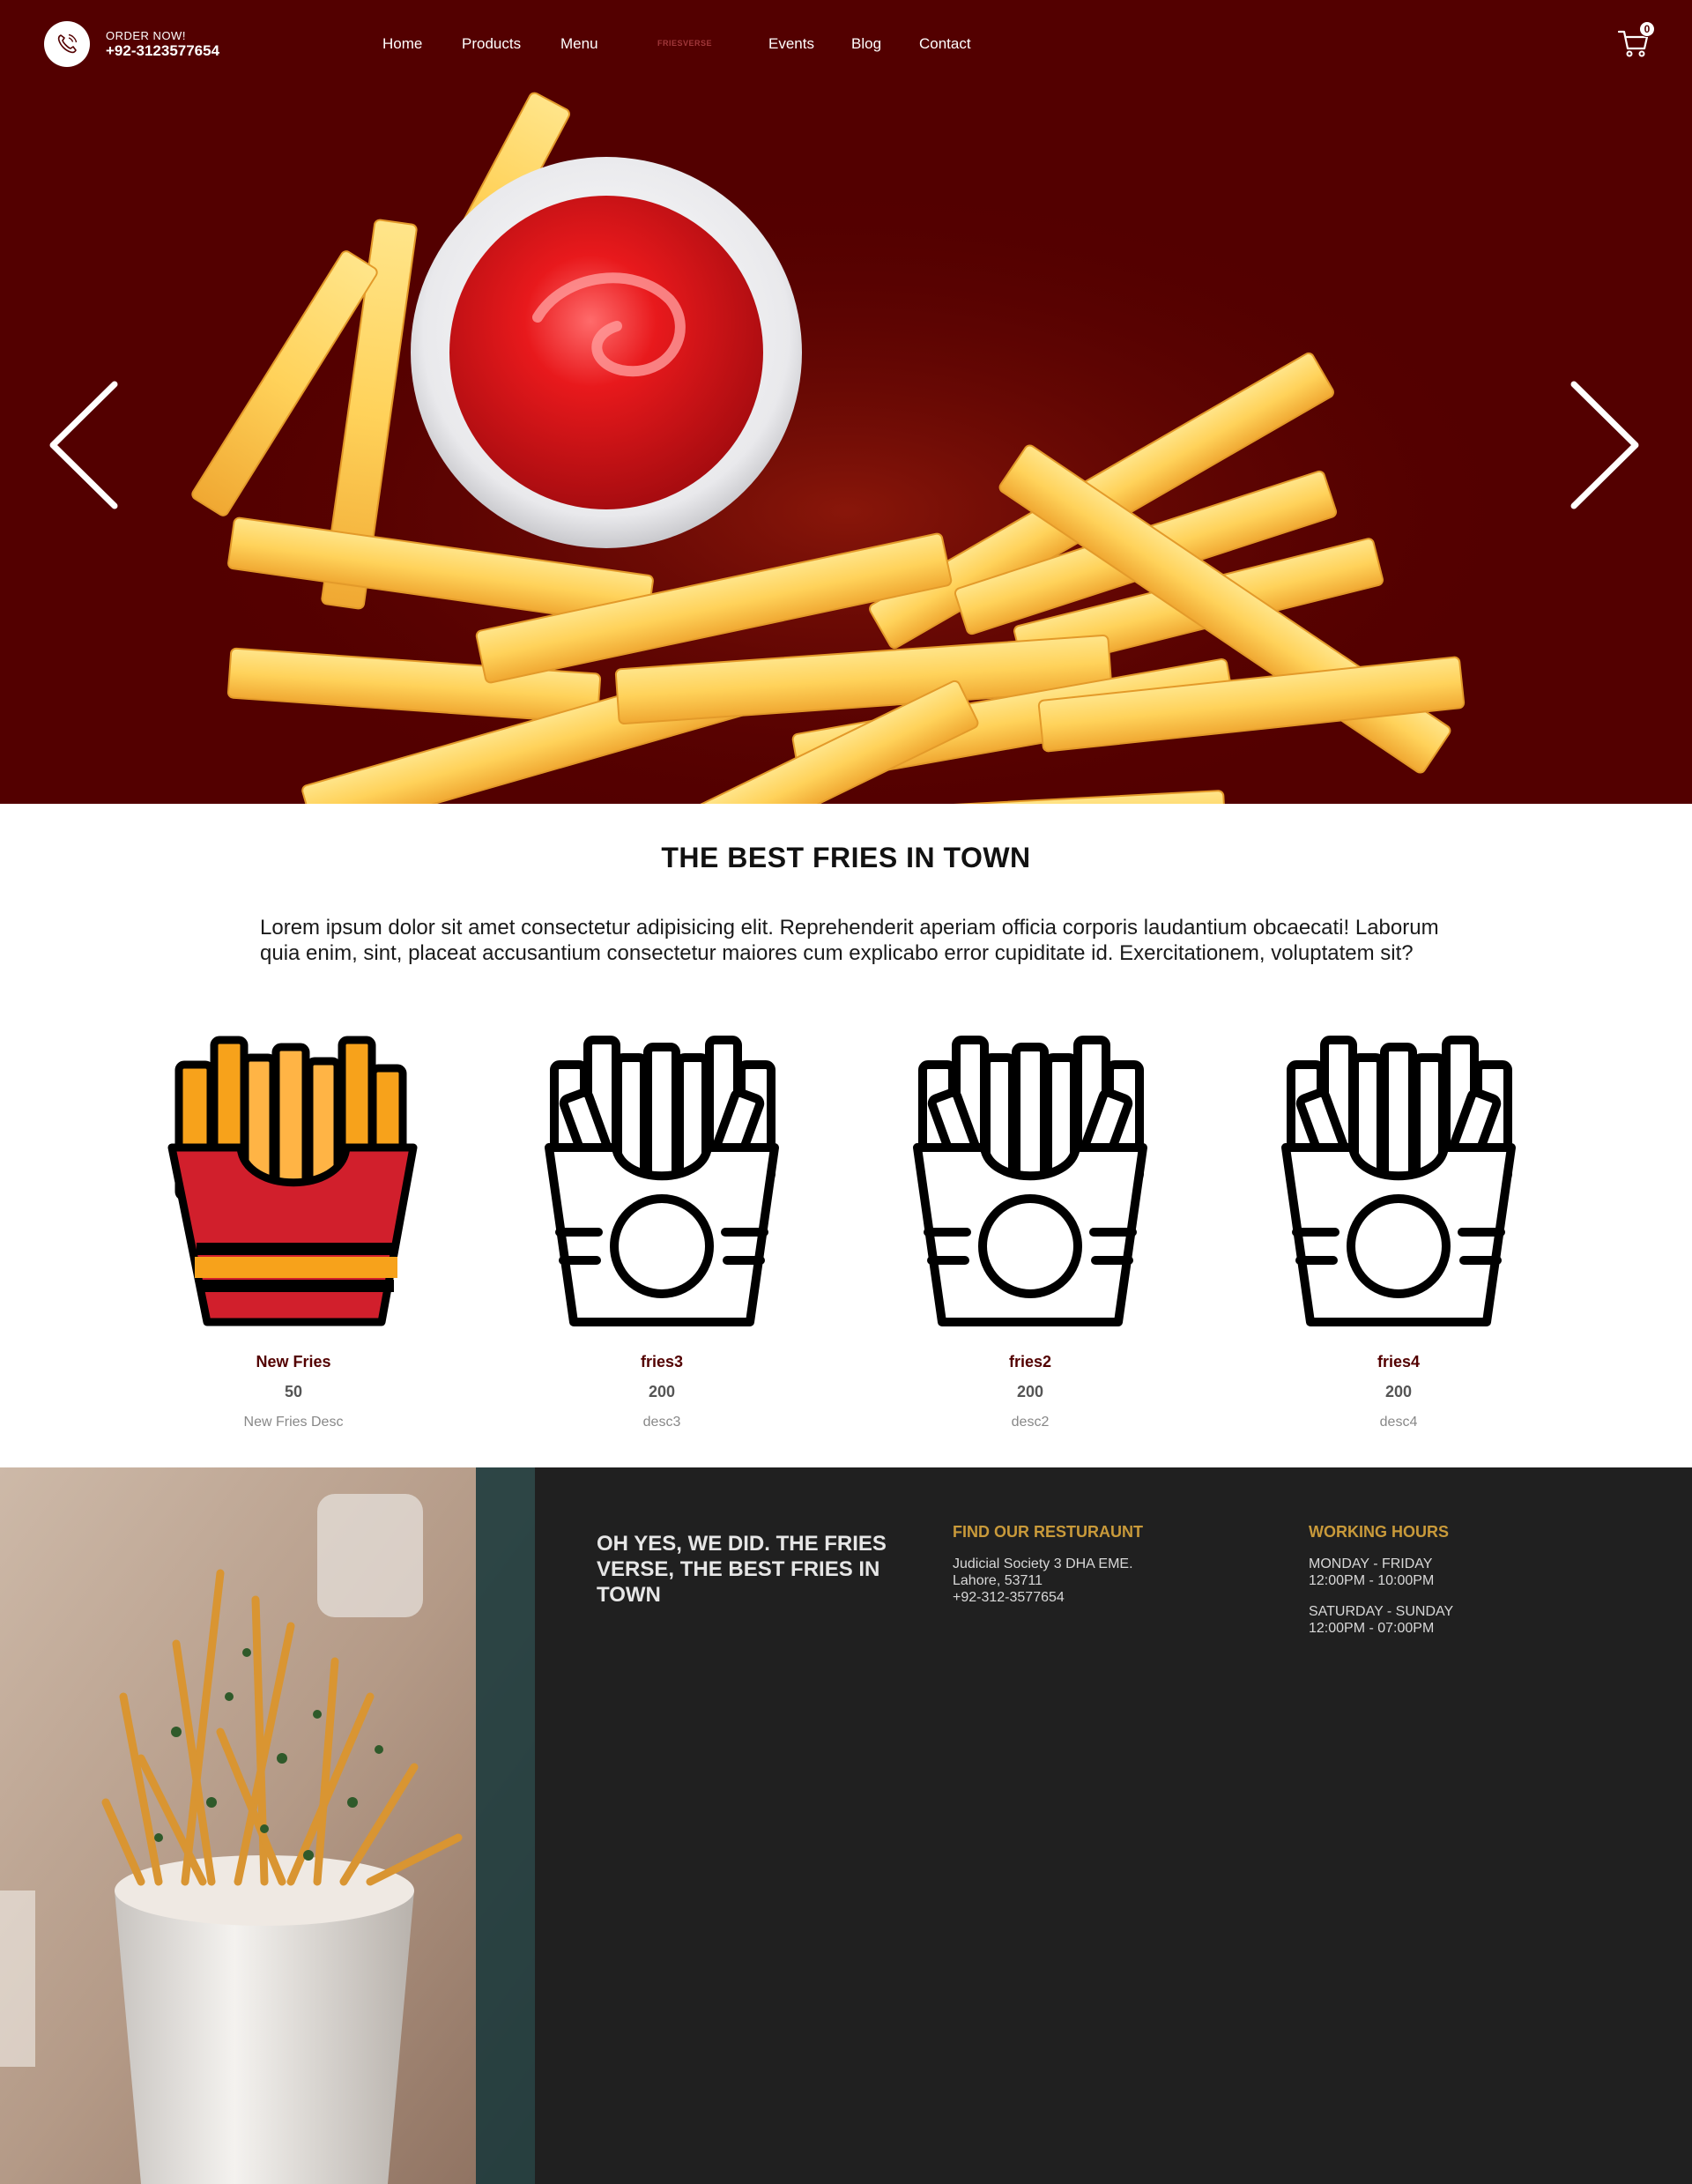  I want to click on slider-next-button, so click(1604, 445).